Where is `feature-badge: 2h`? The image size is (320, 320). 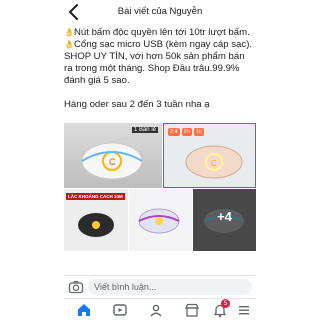 feature-badge: 2h is located at coordinates (186, 132).